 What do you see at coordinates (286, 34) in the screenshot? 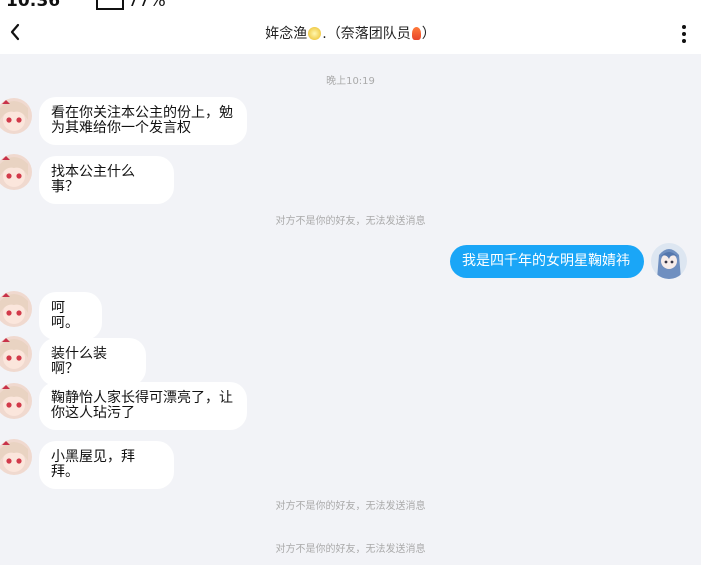
I see `chat-title-name: 姩念渔` at bounding box center [286, 34].